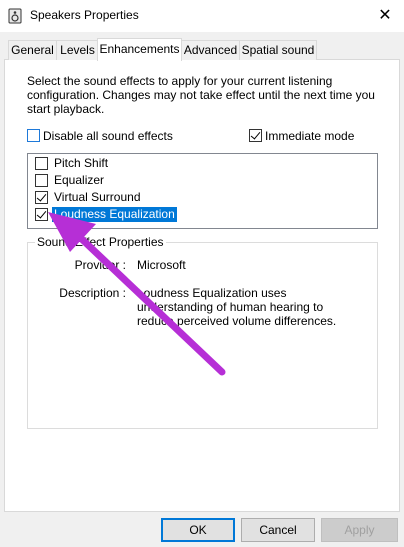 This screenshot has width=404, height=547. Describe the element at coordinates (278, 50) in the screenshot. I see `tab-spatial-sound: Spatial sound` at that location.